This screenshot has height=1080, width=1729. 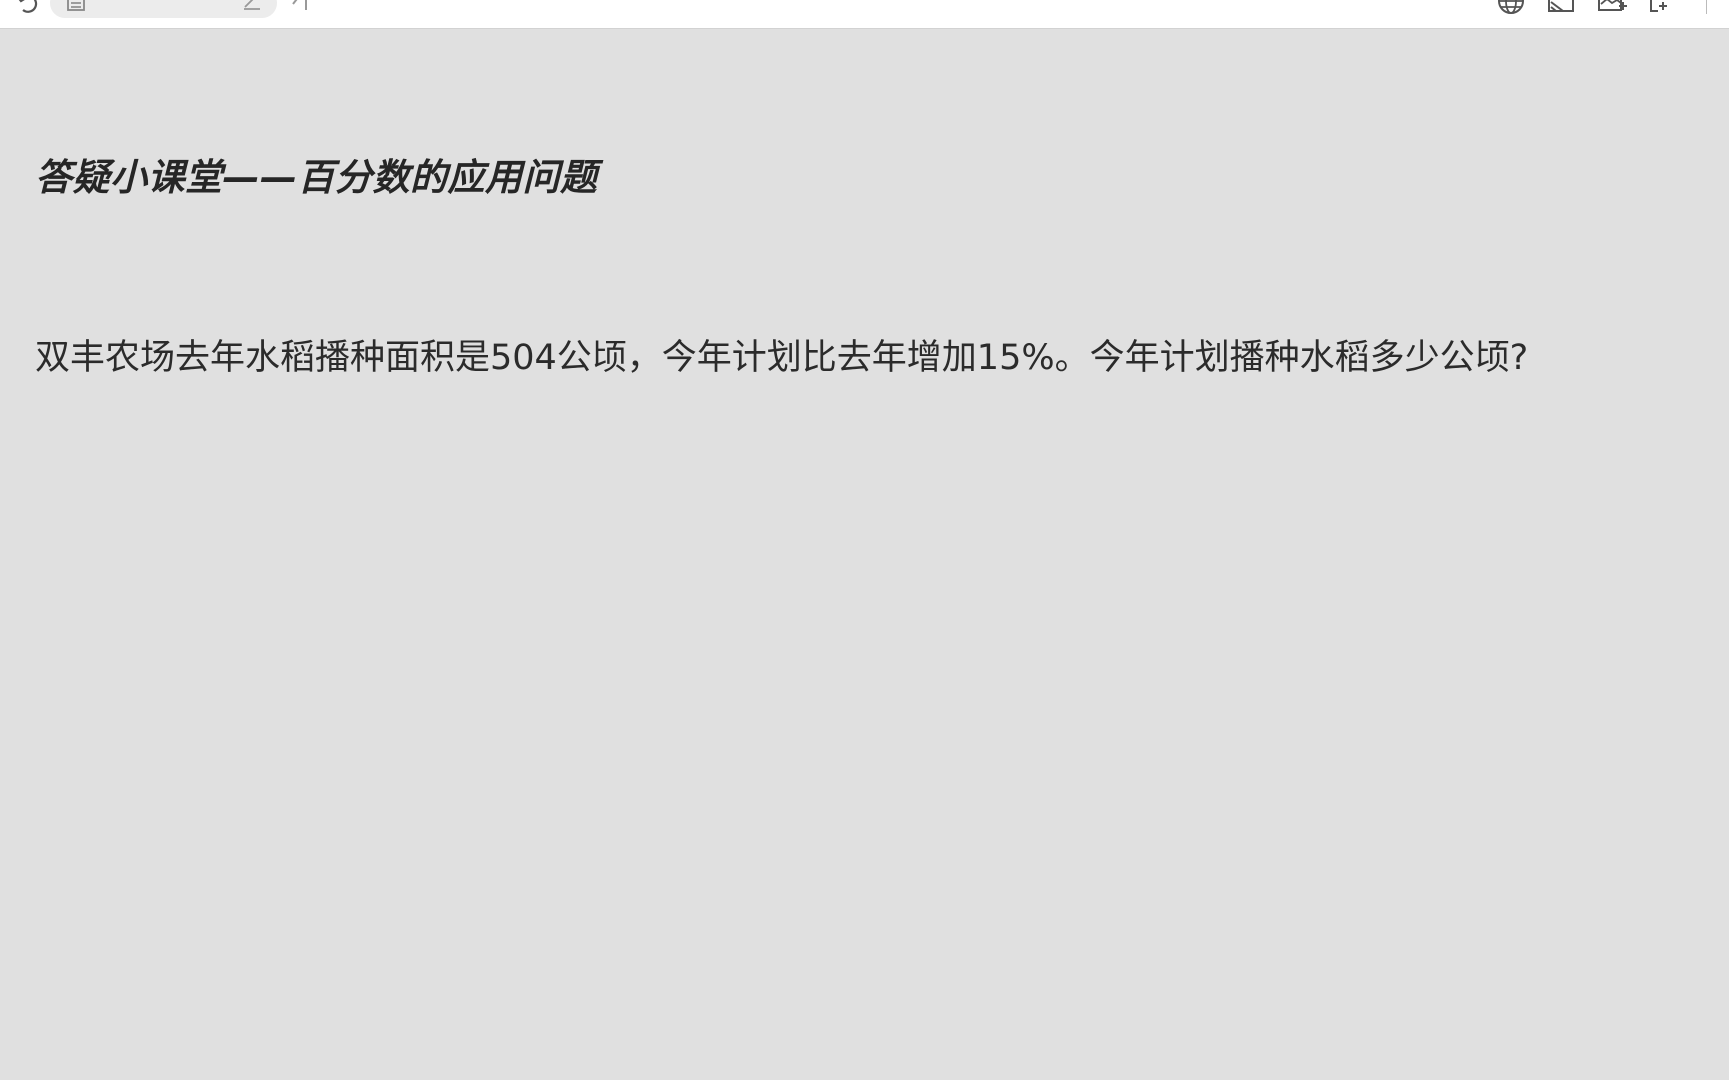 What do you see at coordinates (1612, 7) in the screenshot?
I see `add-image-icon` at bounding box center [1612, 7].